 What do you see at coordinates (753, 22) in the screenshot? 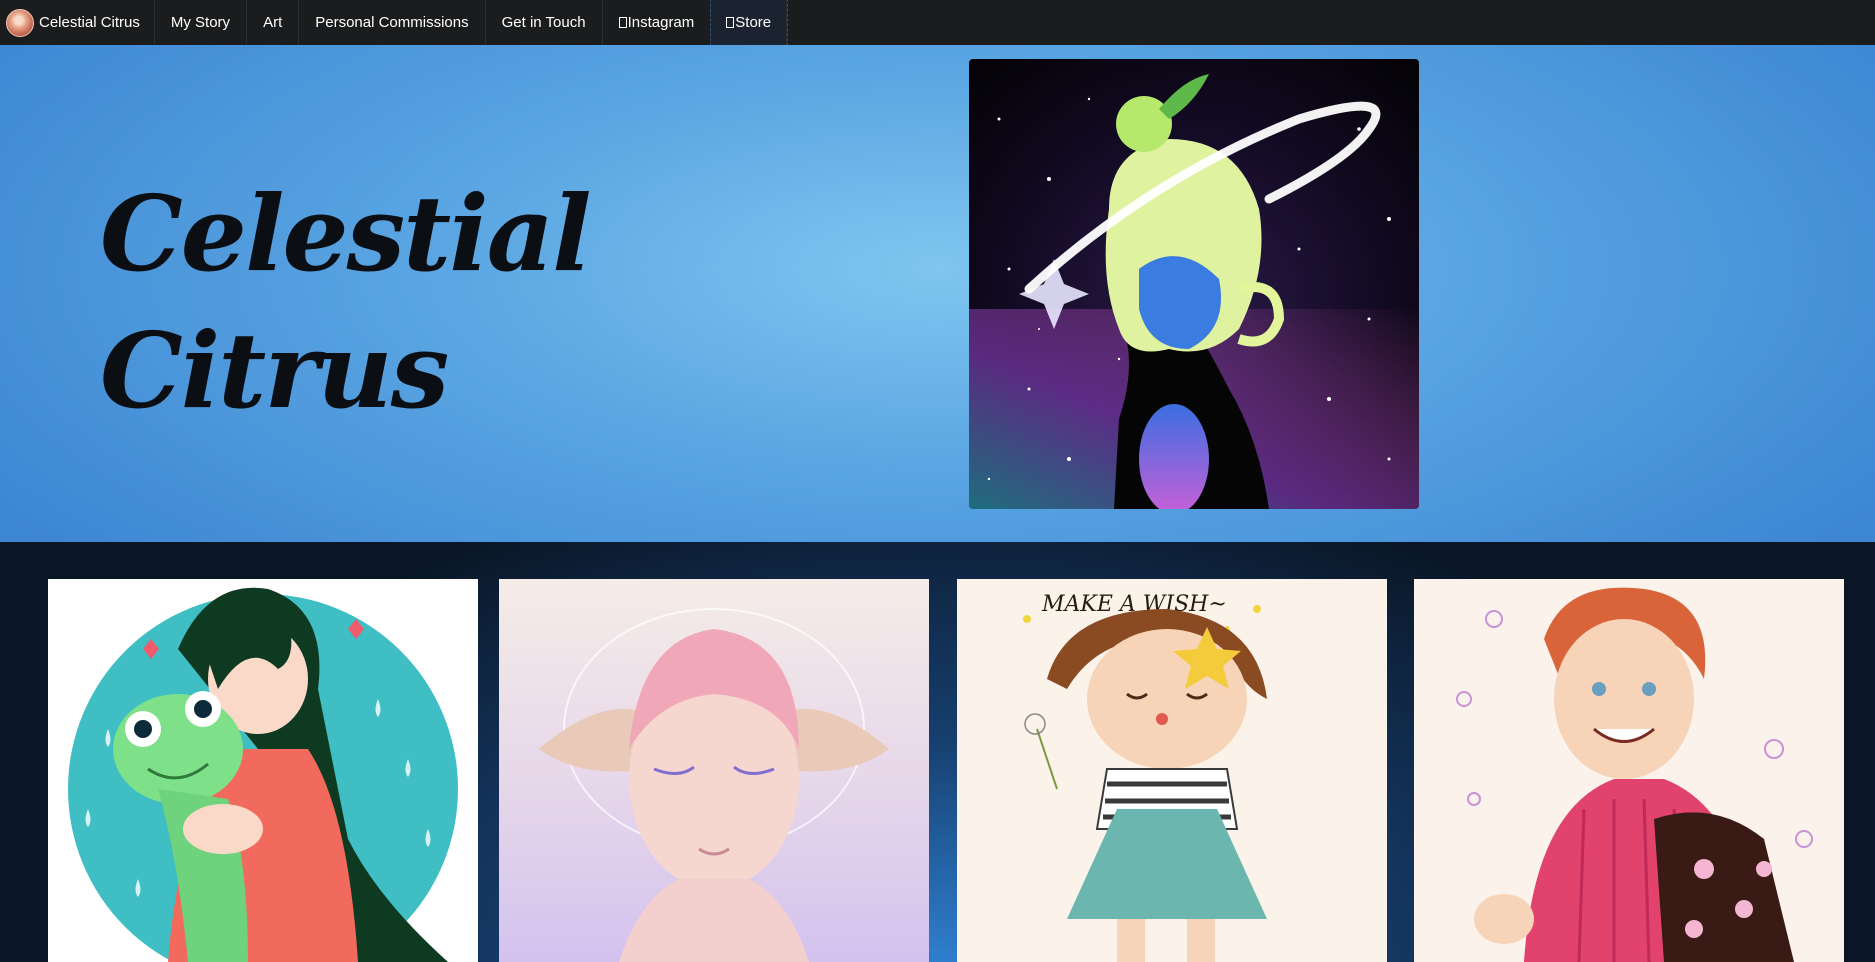
I see `nav-store-label: Store` at bounding box center [753, 22].